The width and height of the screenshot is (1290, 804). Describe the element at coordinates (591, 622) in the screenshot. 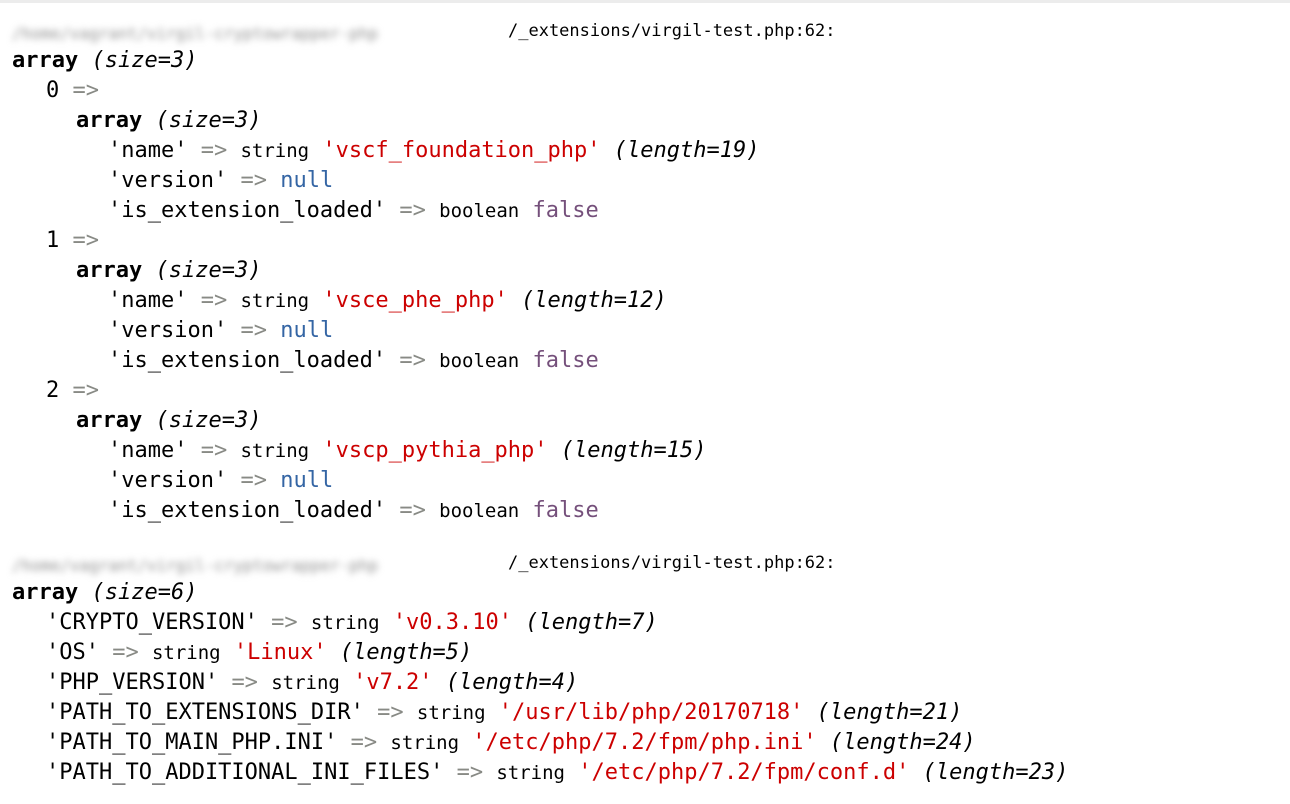

I see `length-label: (length=7)` at that location.